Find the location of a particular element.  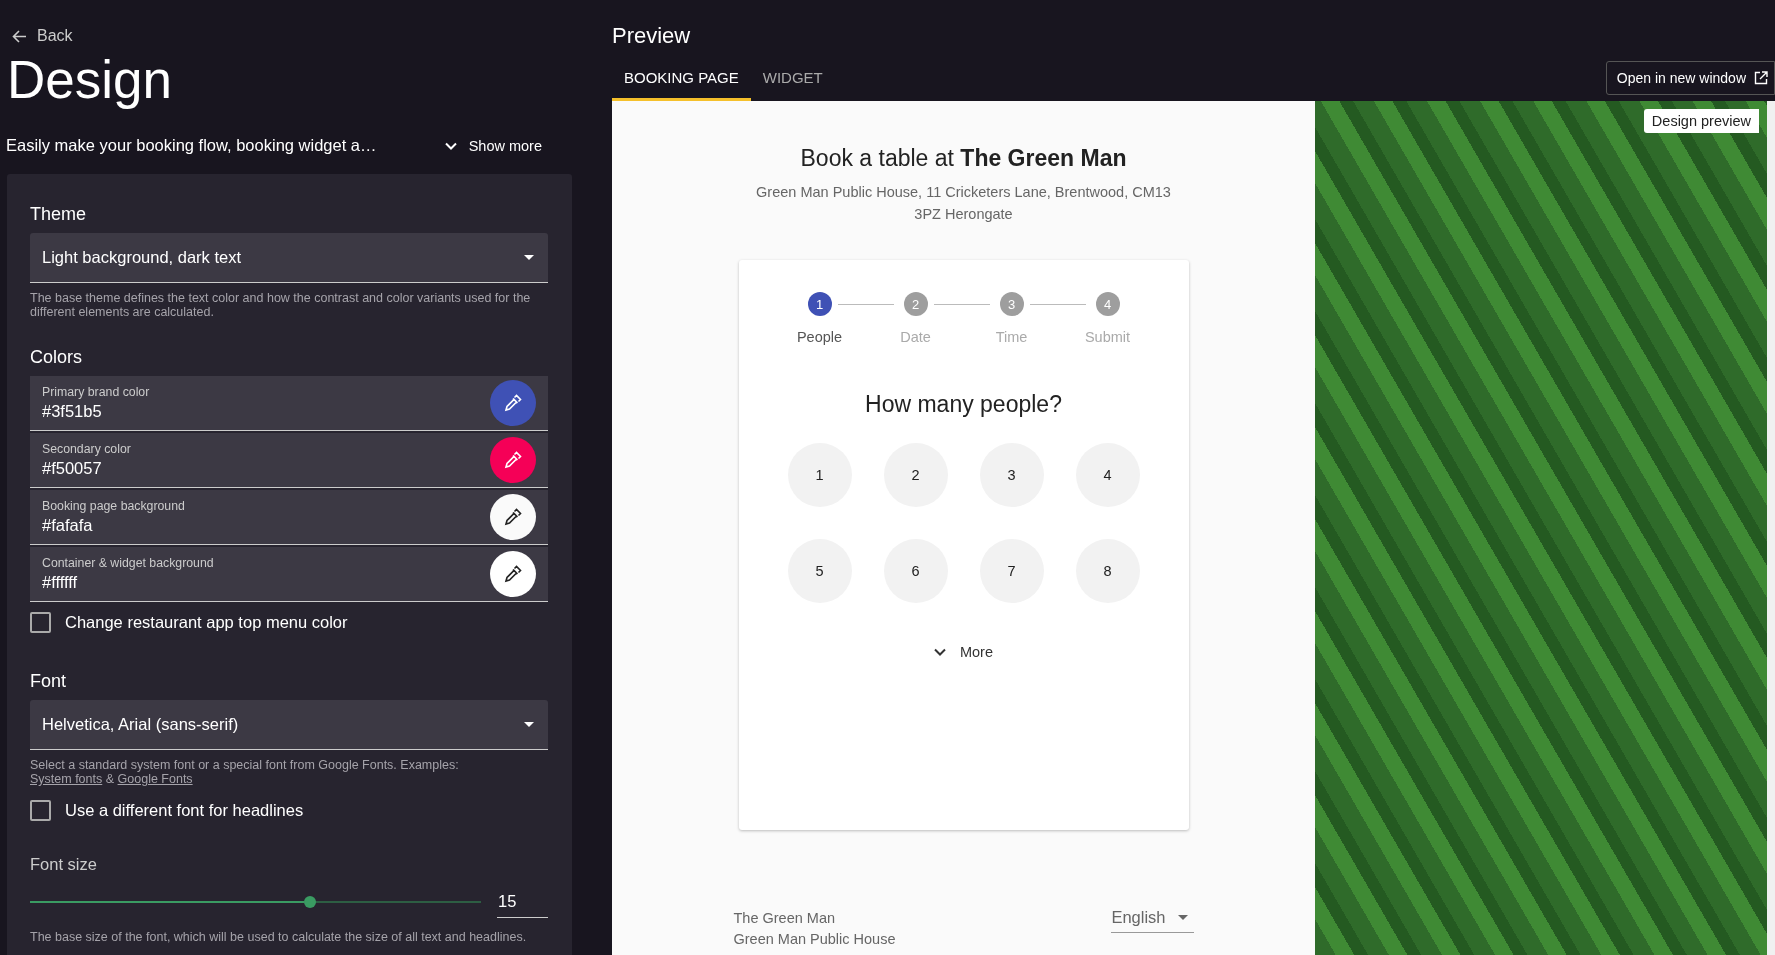

field-value: #ffffff is located at coordinates (60, 582).